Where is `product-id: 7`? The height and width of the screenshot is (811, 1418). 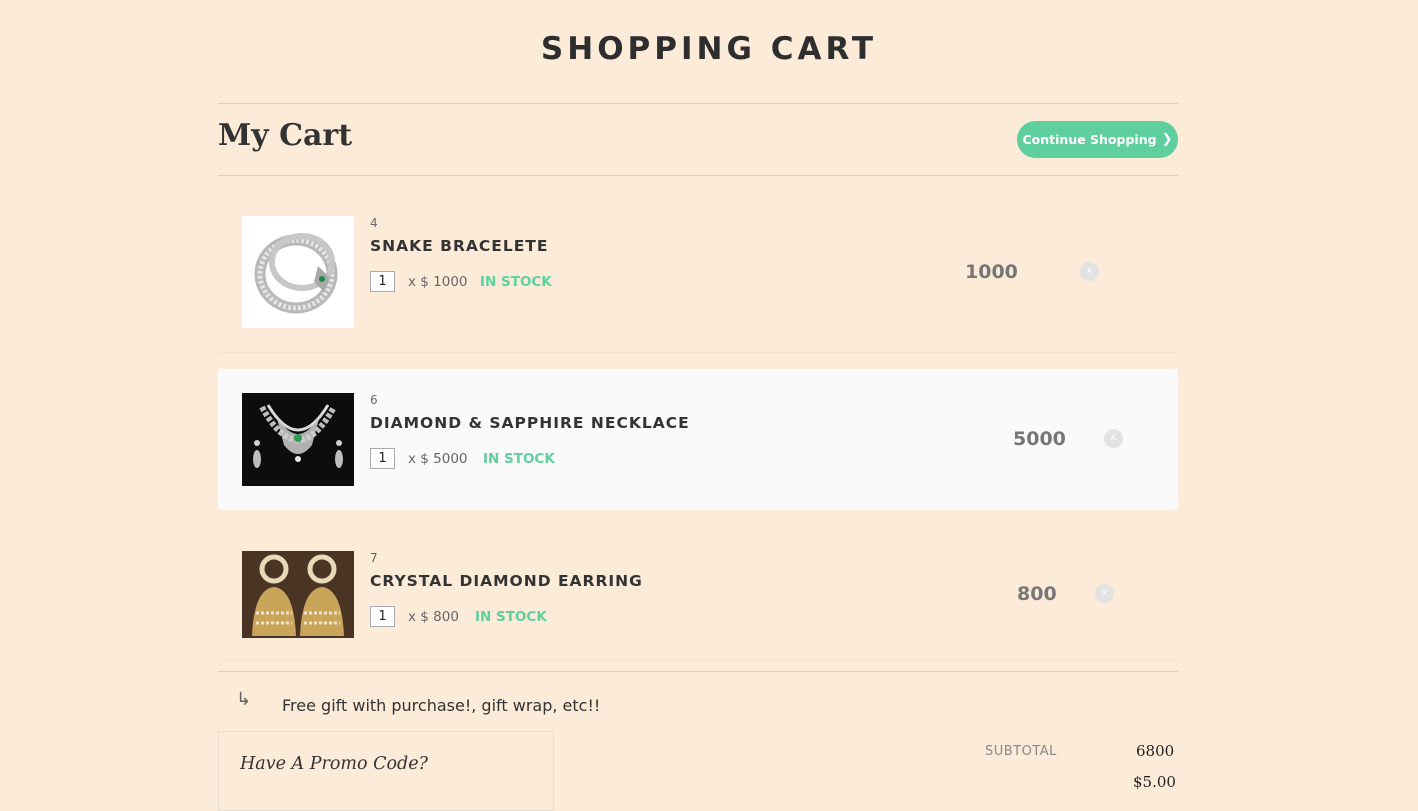
product-id: 7 is located at coordinates (374, 558).